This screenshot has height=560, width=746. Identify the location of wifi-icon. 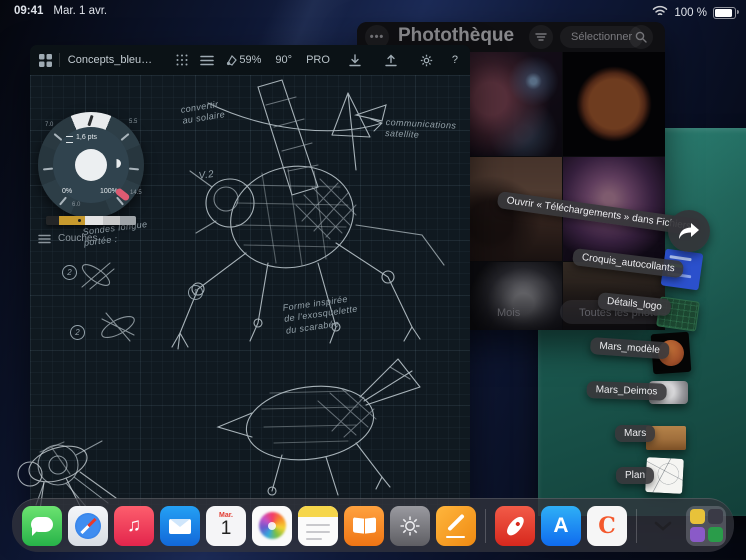
(660, 12).